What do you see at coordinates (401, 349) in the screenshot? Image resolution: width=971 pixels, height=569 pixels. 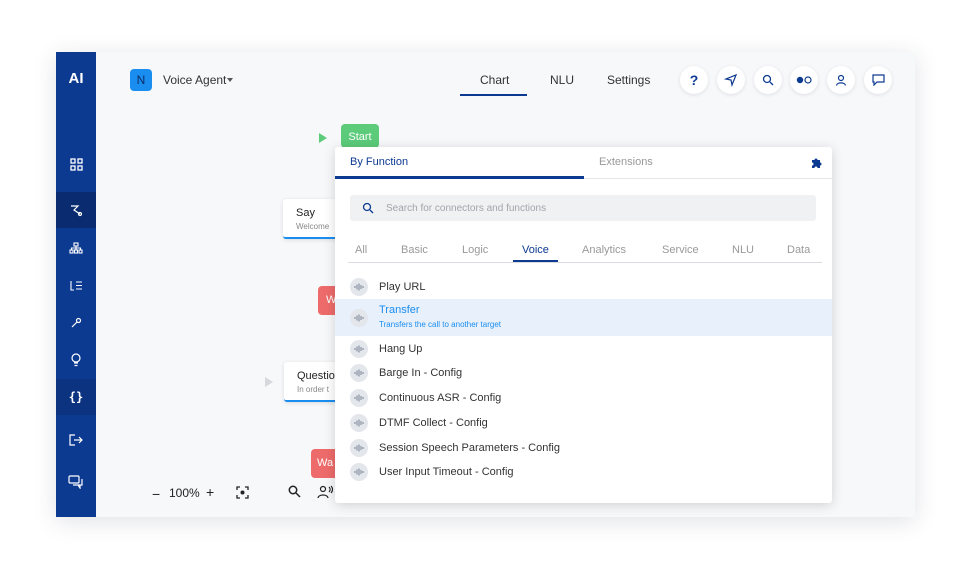 I see `list-item-title: Hang Up` at bounding box center [401, 349].